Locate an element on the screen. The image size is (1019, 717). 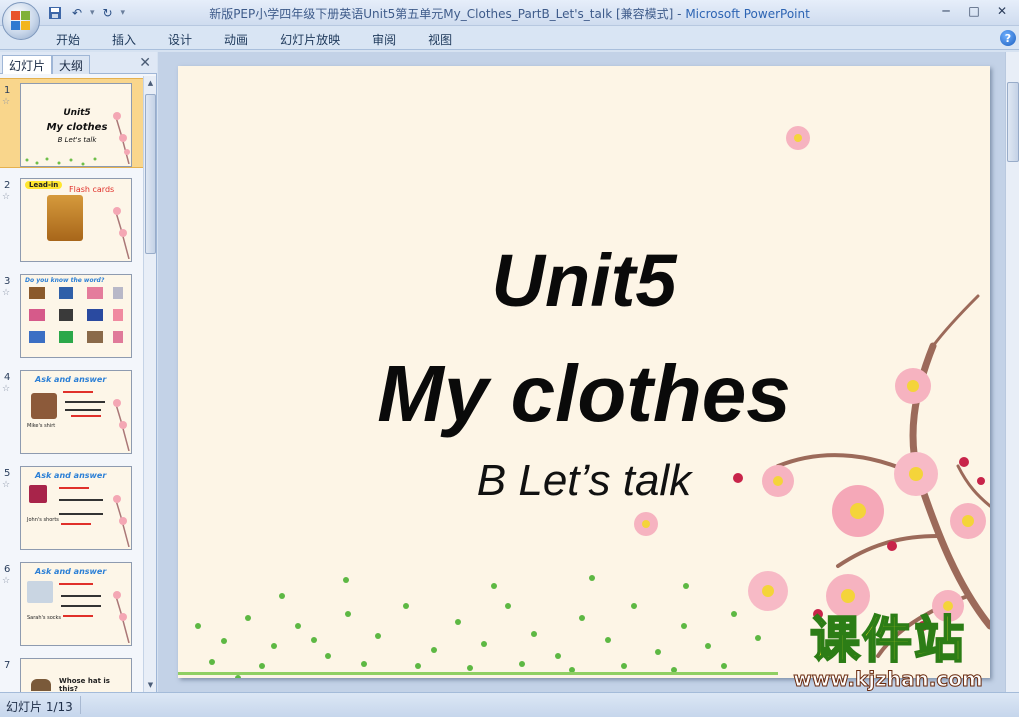
thumbnail-row-7: 7 Whose hat is this? is located at coordinates (71, 673).